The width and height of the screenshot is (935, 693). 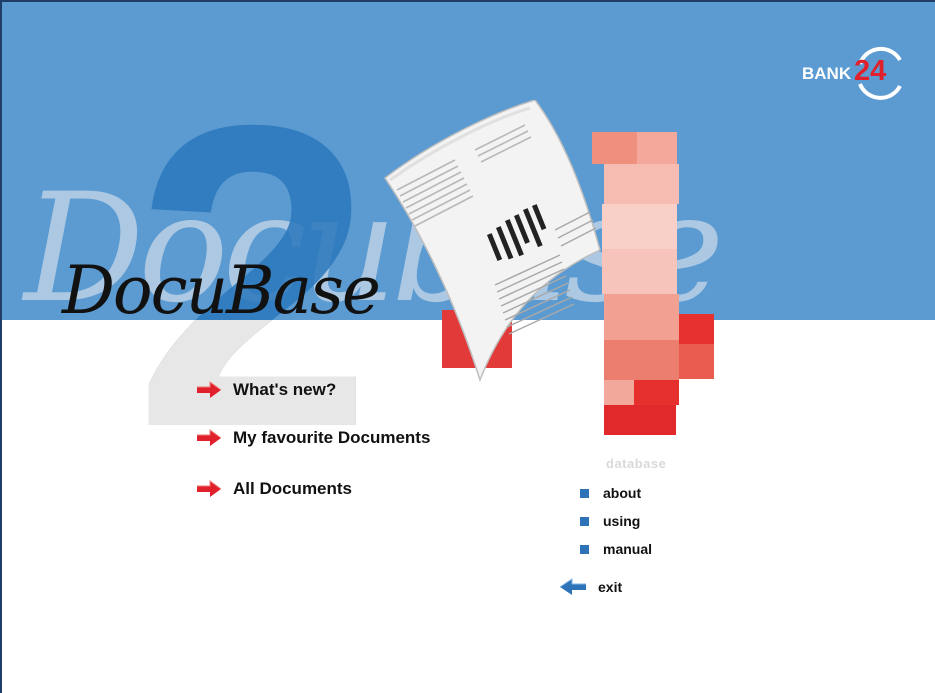 I want to click on database-item-using: using, so click(x=610, y=521).